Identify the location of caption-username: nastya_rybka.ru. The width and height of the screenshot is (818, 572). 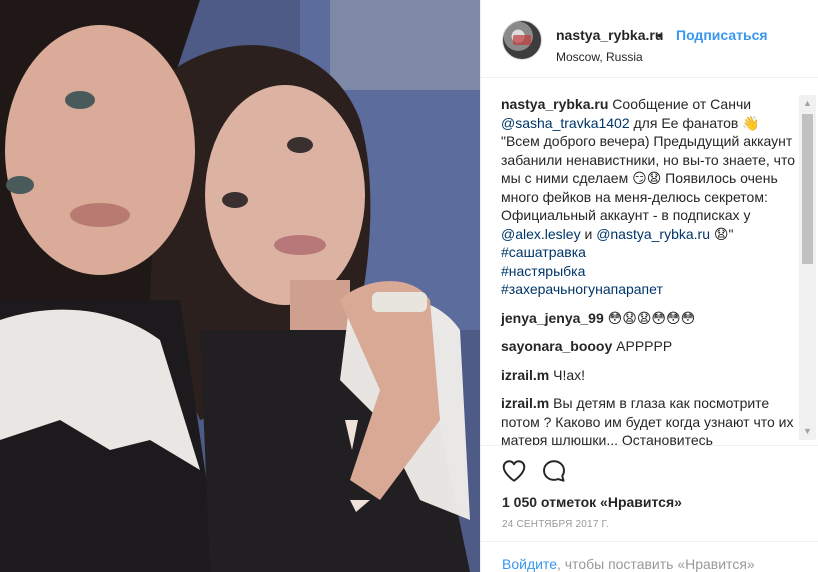
(554, 104).